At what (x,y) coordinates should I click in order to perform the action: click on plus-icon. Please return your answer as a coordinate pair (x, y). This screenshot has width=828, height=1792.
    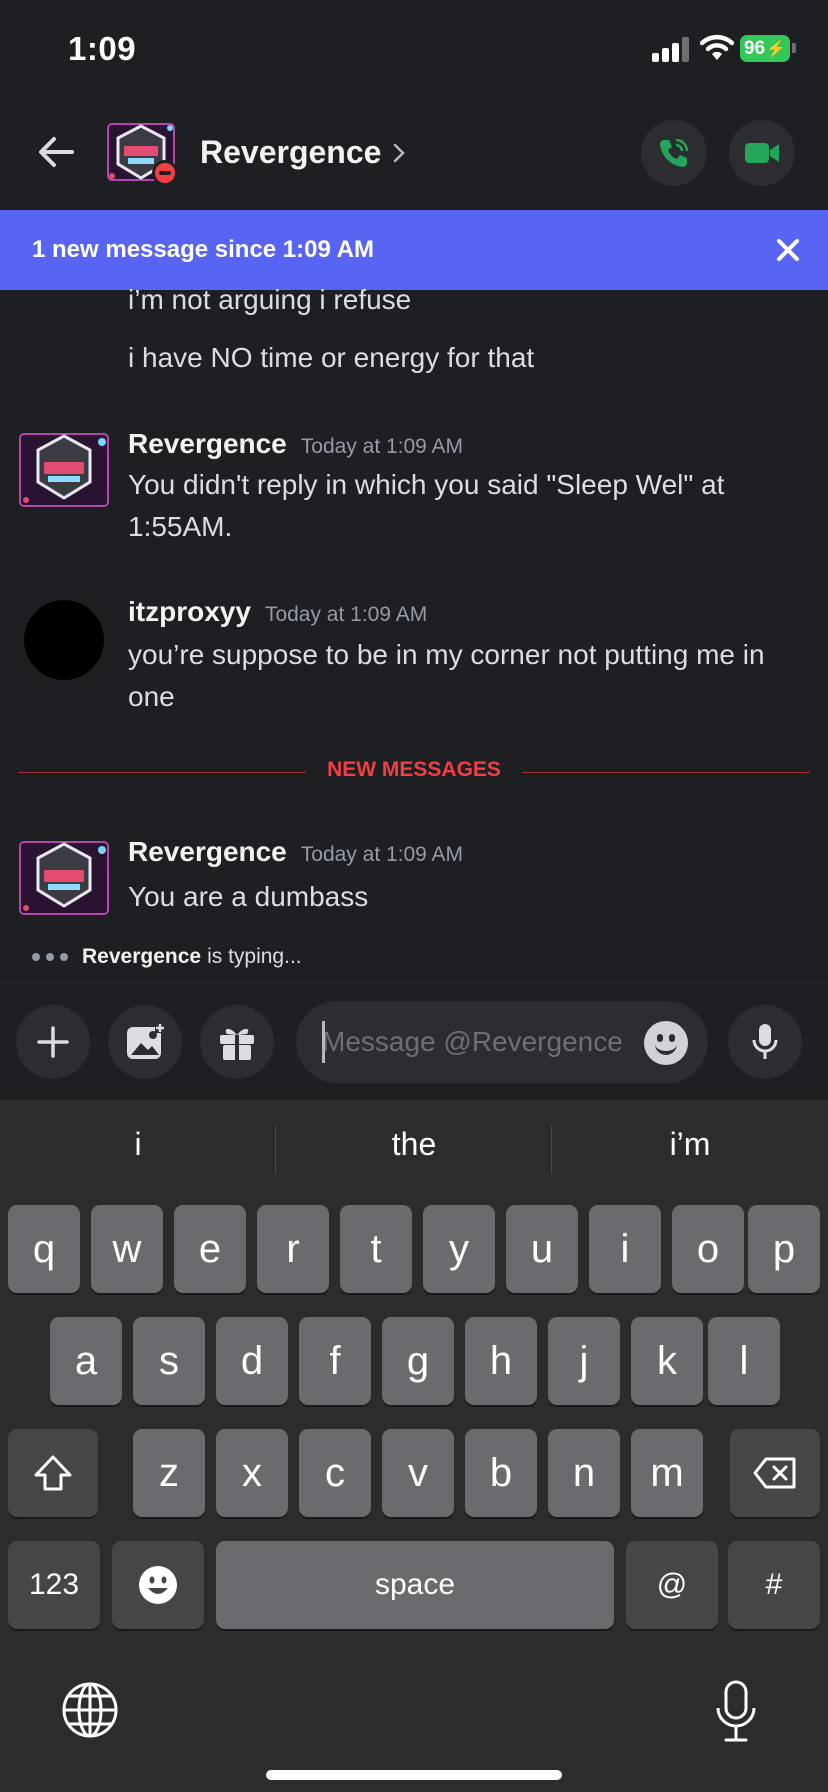
    Looking at the image, I should click on (53, 1042).